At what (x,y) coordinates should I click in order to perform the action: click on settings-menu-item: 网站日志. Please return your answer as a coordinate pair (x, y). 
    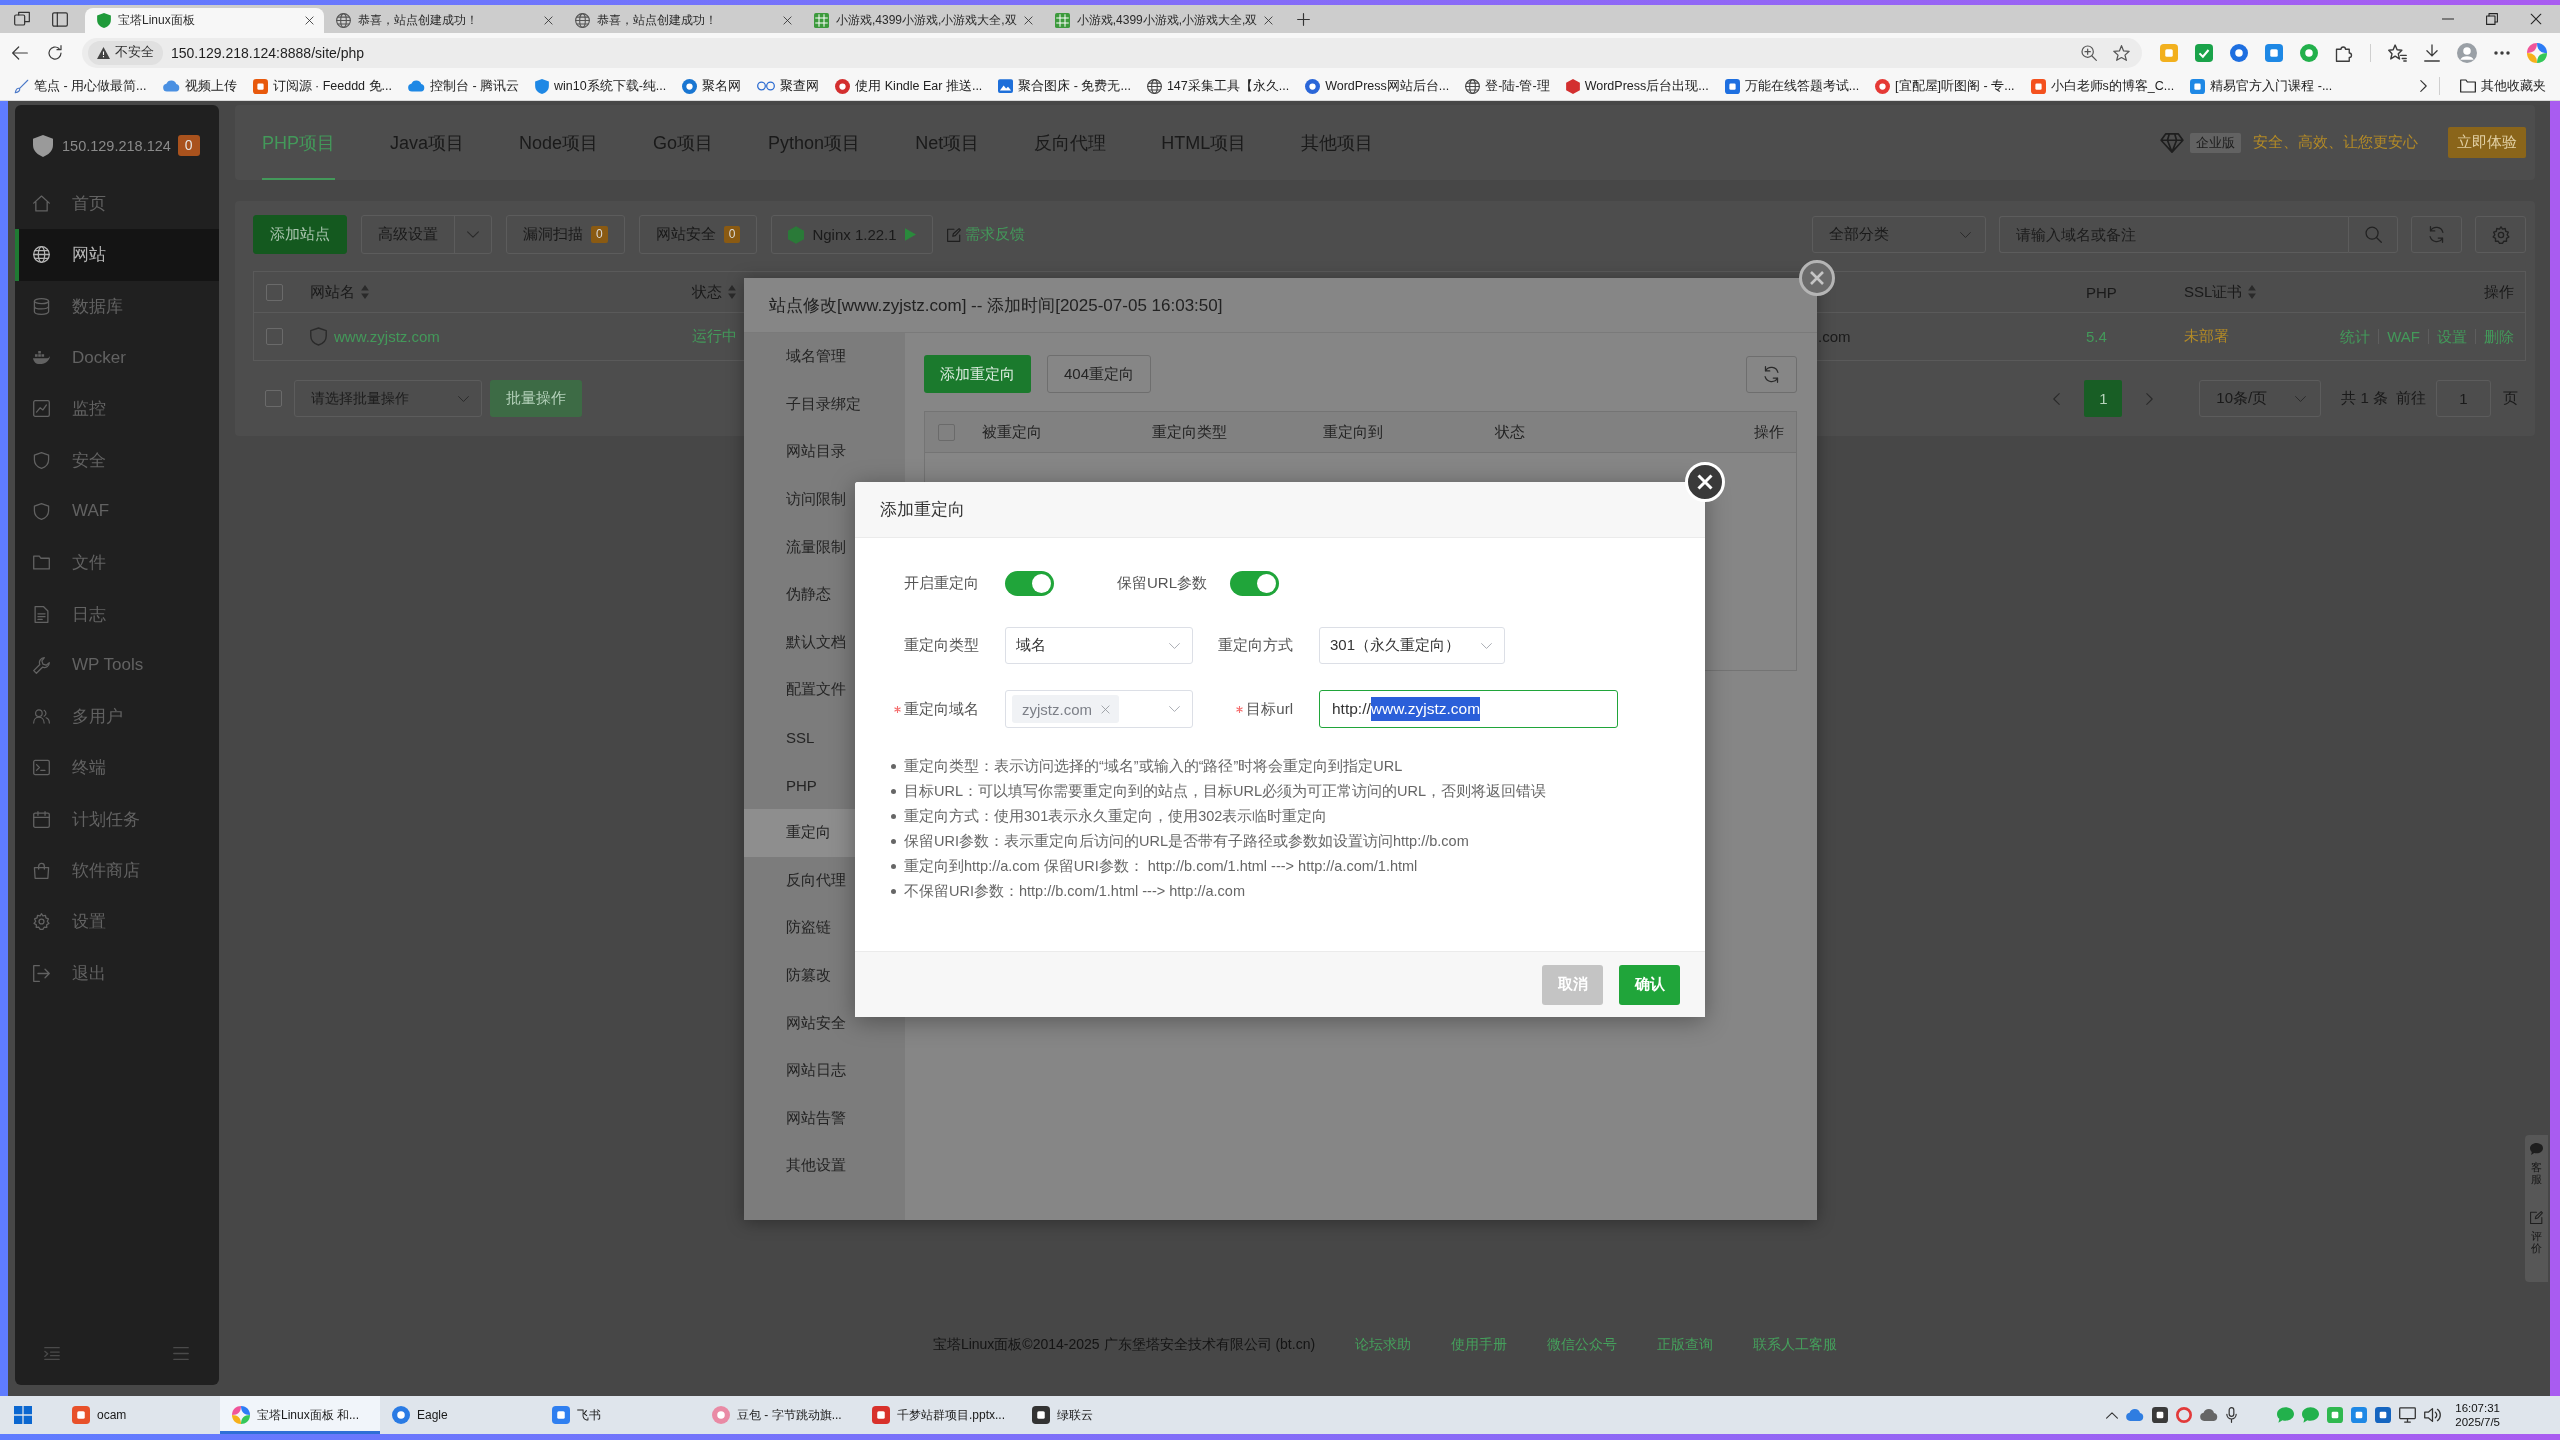
    Looking at the image, I should click on (824, 1070).